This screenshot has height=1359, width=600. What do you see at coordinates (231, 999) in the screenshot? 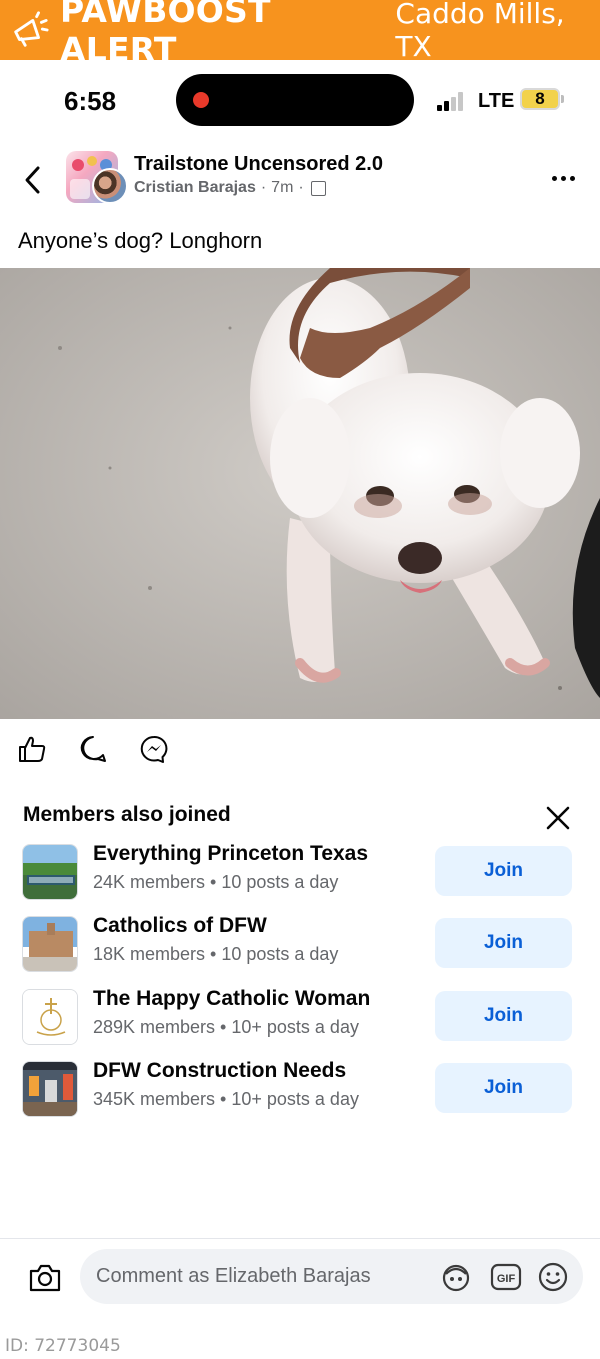
I see `group-name: The Happy Catholic Woman` at bounding box center [231, 999].